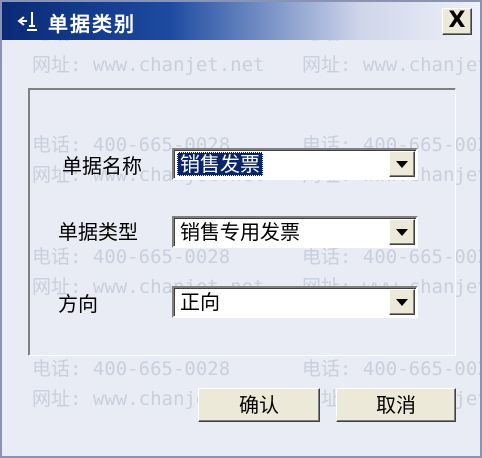 This screenshot has height=458, width=482. What do you see at coordinates (396, 405) in the screenshot?
I see `cancel-button: 取消` at bounding box center [396, 405].